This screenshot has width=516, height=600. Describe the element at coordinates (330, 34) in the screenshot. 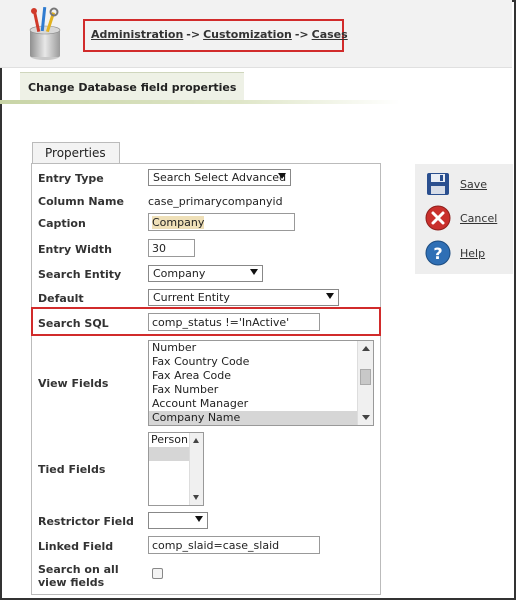

I see `breadcrumb-link-cases: Cases` at that location.